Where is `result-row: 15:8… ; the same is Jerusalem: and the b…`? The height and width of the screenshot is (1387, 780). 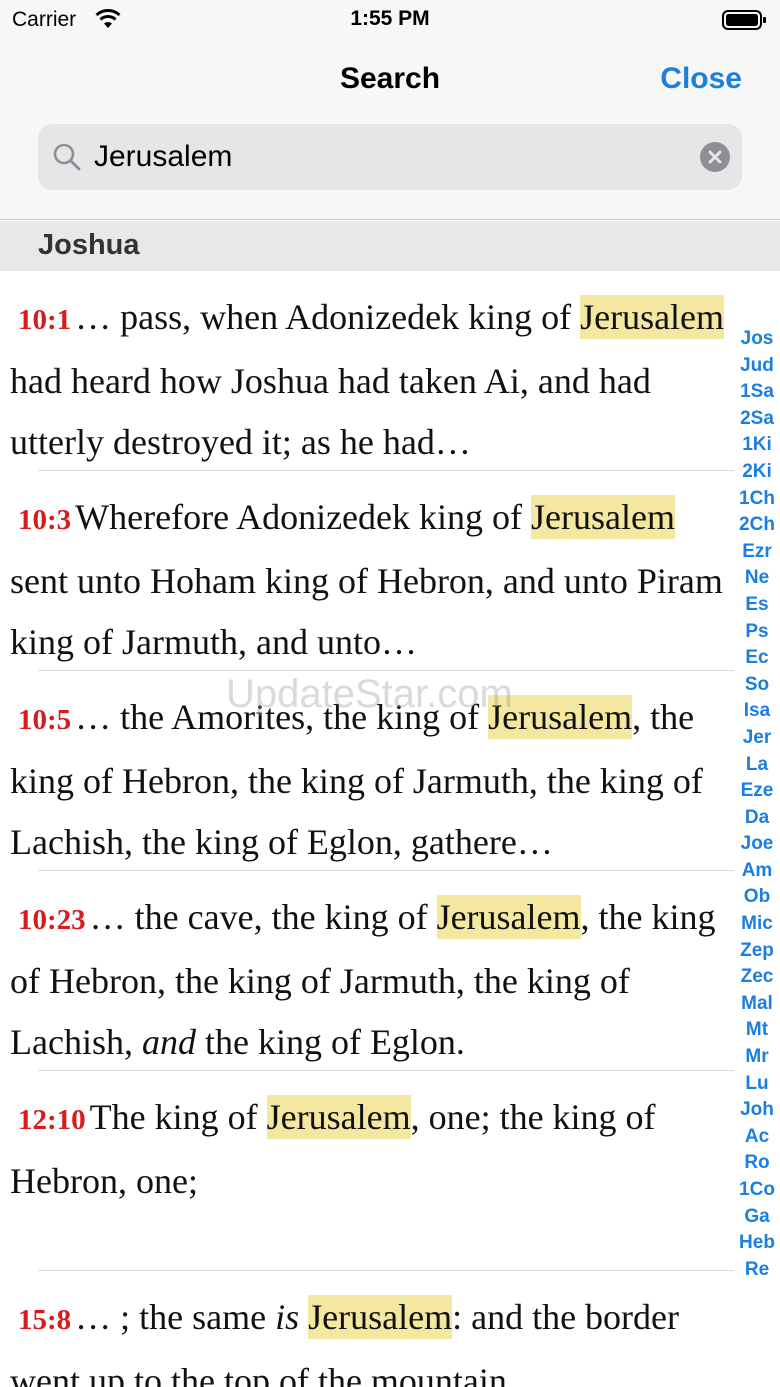 result-row: 15:8… ; the same is Jerusalem: and the b… is located at coordinates (367, 1329).